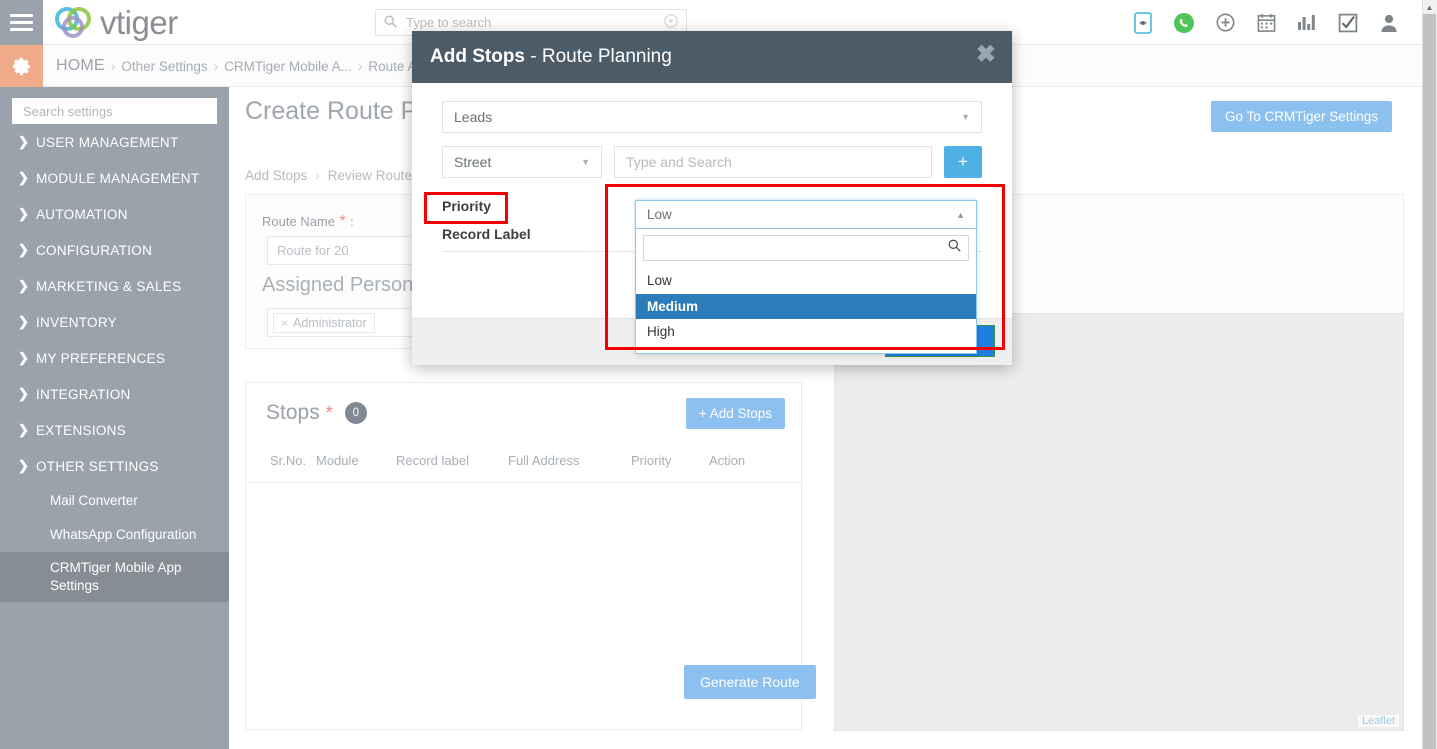 This screenshot has height=749, width=1437. What do you see at coordinates (83, 394) in the screenshot?
I see `sidebar-item-label: INTEGRATION` at bounding box center [83, 394].